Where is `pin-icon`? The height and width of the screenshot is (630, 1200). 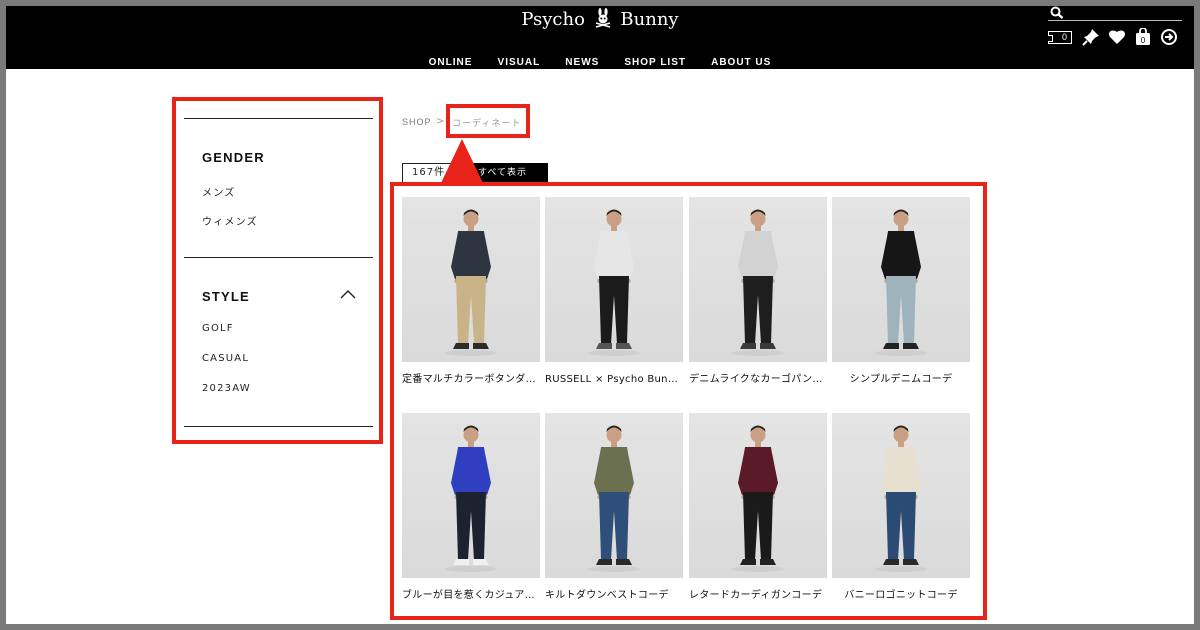
pin-icon is located at coordinates (1091, 37).